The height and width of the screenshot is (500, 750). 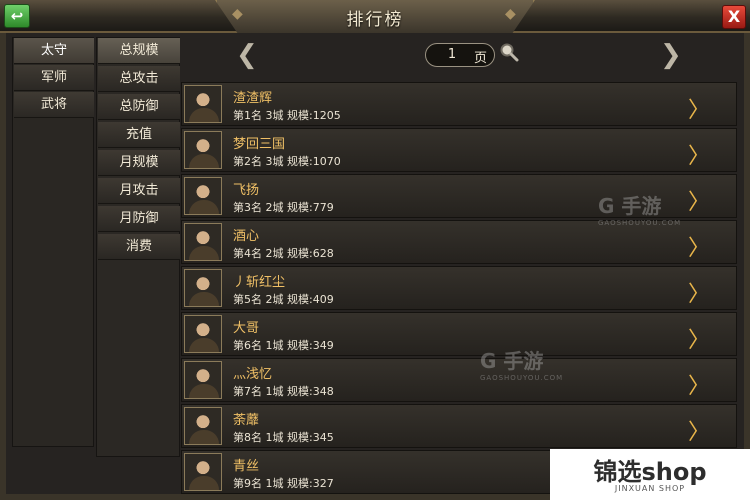 I want to click on ranking-row: 荼蘼 第8名 1城 规模:345 〉, so click(x=459, y=426).